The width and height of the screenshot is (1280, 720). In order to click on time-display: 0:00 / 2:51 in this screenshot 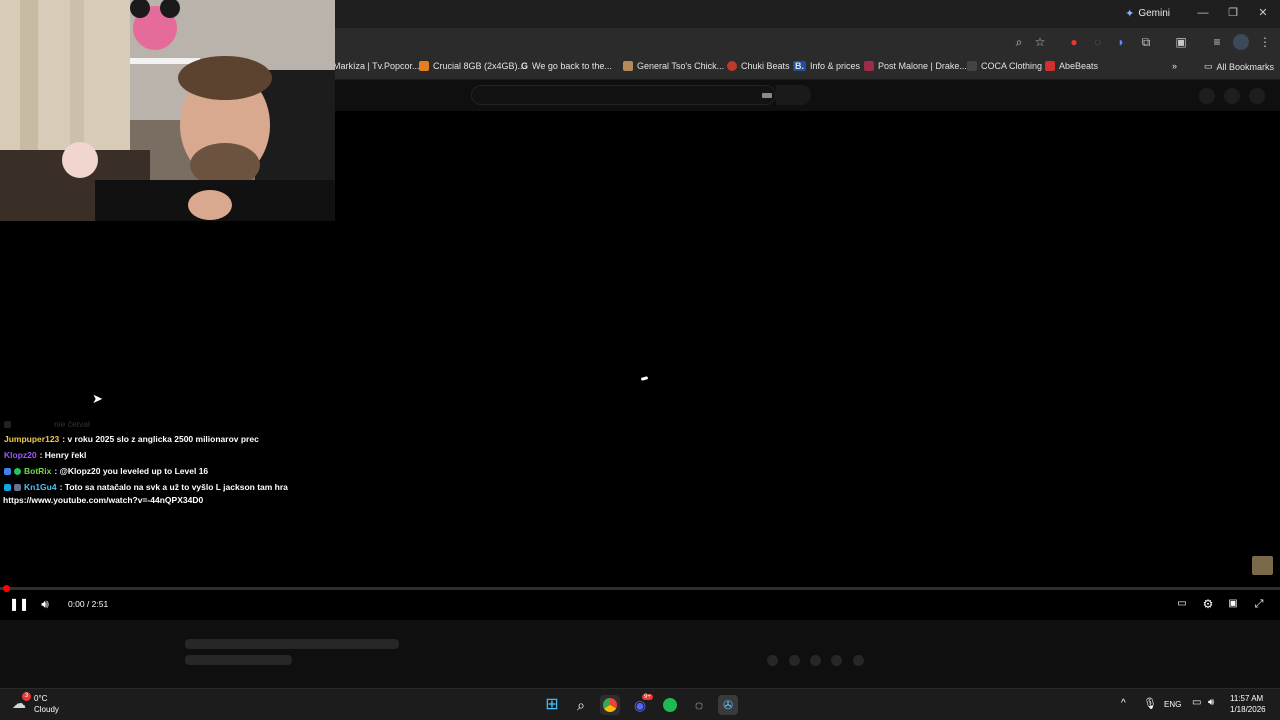, I will do `click(88, 604)`.